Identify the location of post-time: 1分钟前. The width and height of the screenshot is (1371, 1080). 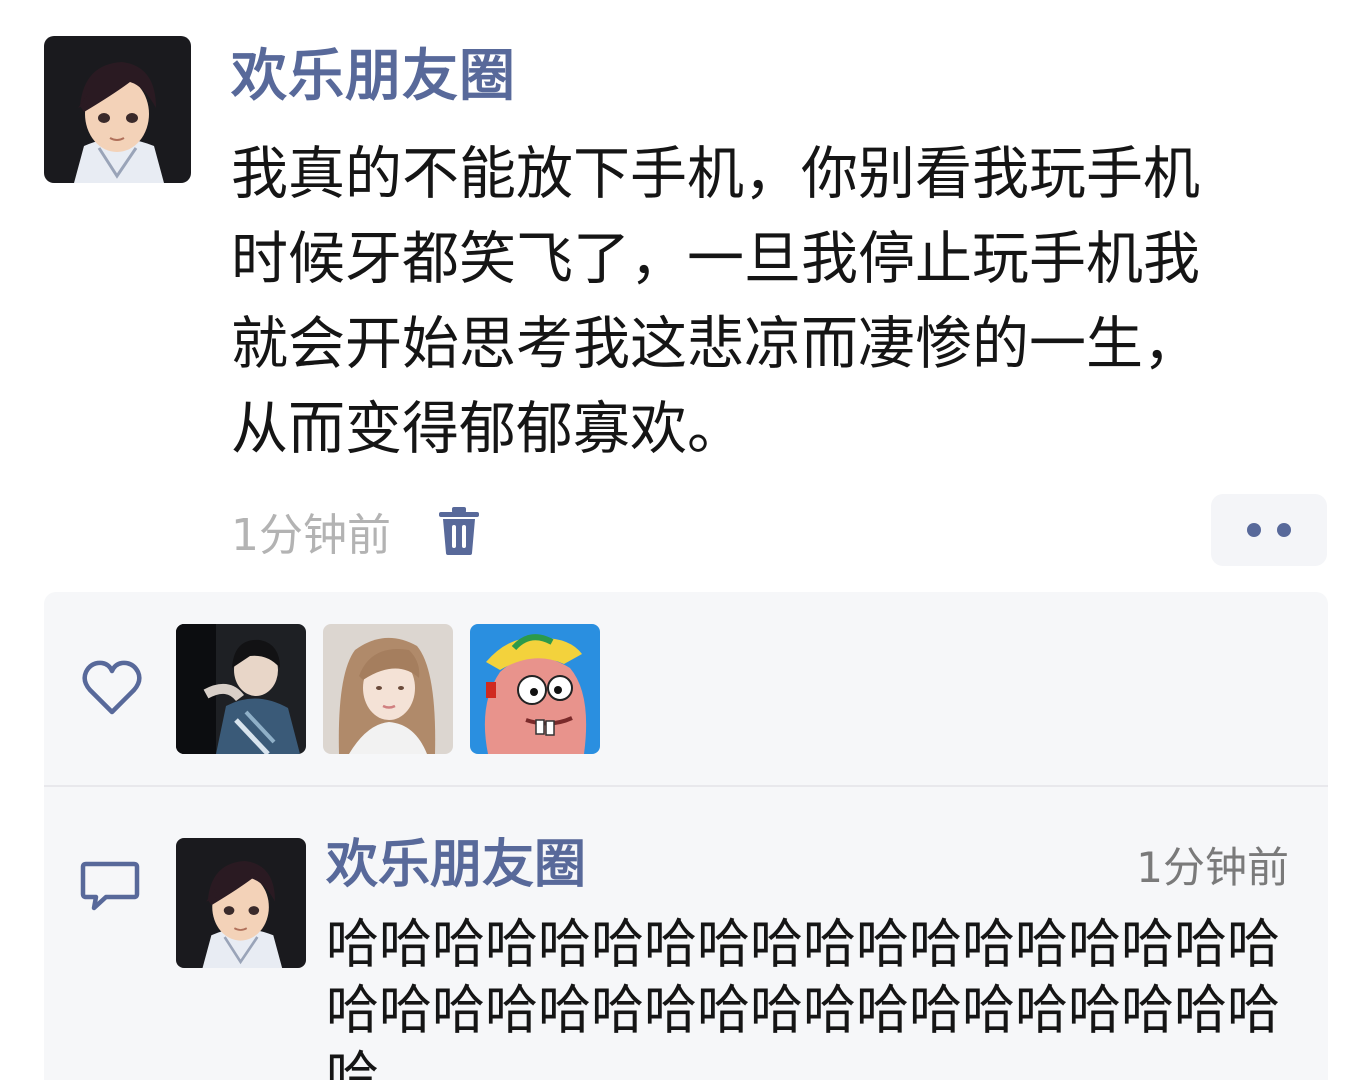
(311, 535).